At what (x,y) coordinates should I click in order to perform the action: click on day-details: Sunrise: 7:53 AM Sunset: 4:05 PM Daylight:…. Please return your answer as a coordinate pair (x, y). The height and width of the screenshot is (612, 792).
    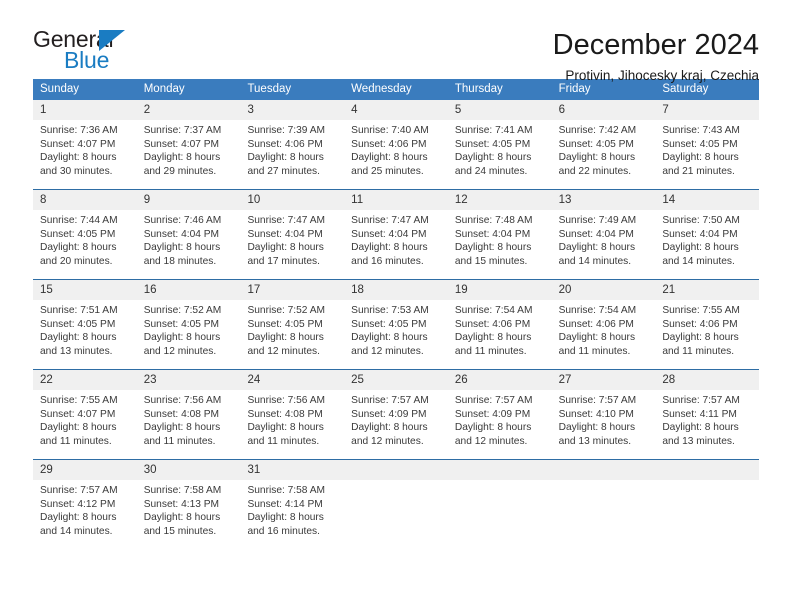
    Looking at the image, I should click on (396, 334).